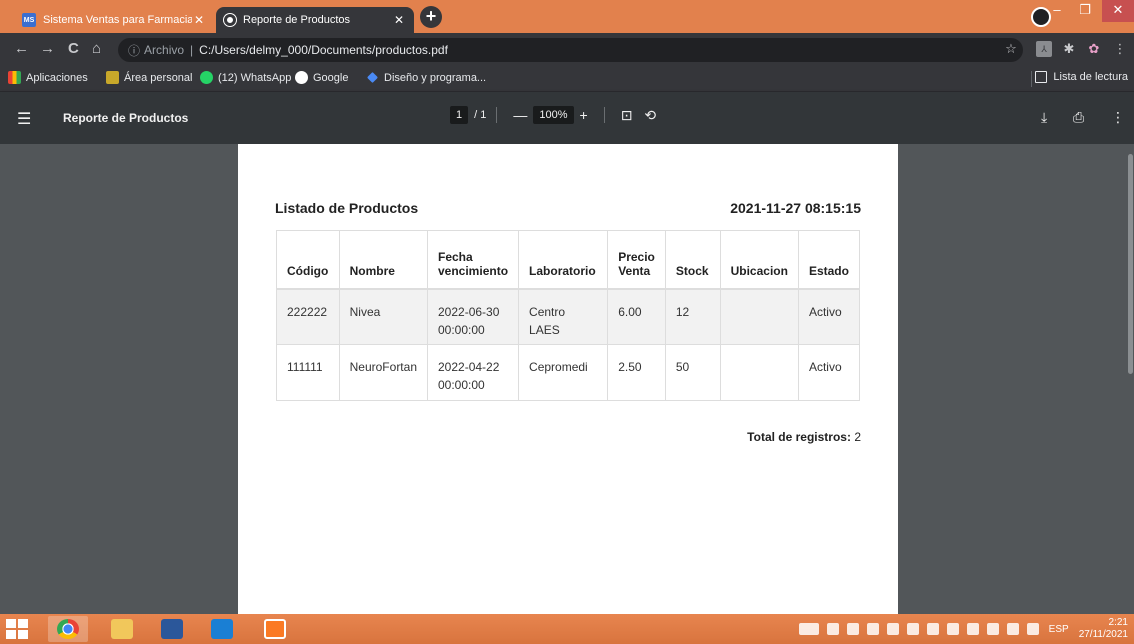 This screenshot has height=644, width=1134. I want to click on cell-precio: 2.50, so click(636, 372).